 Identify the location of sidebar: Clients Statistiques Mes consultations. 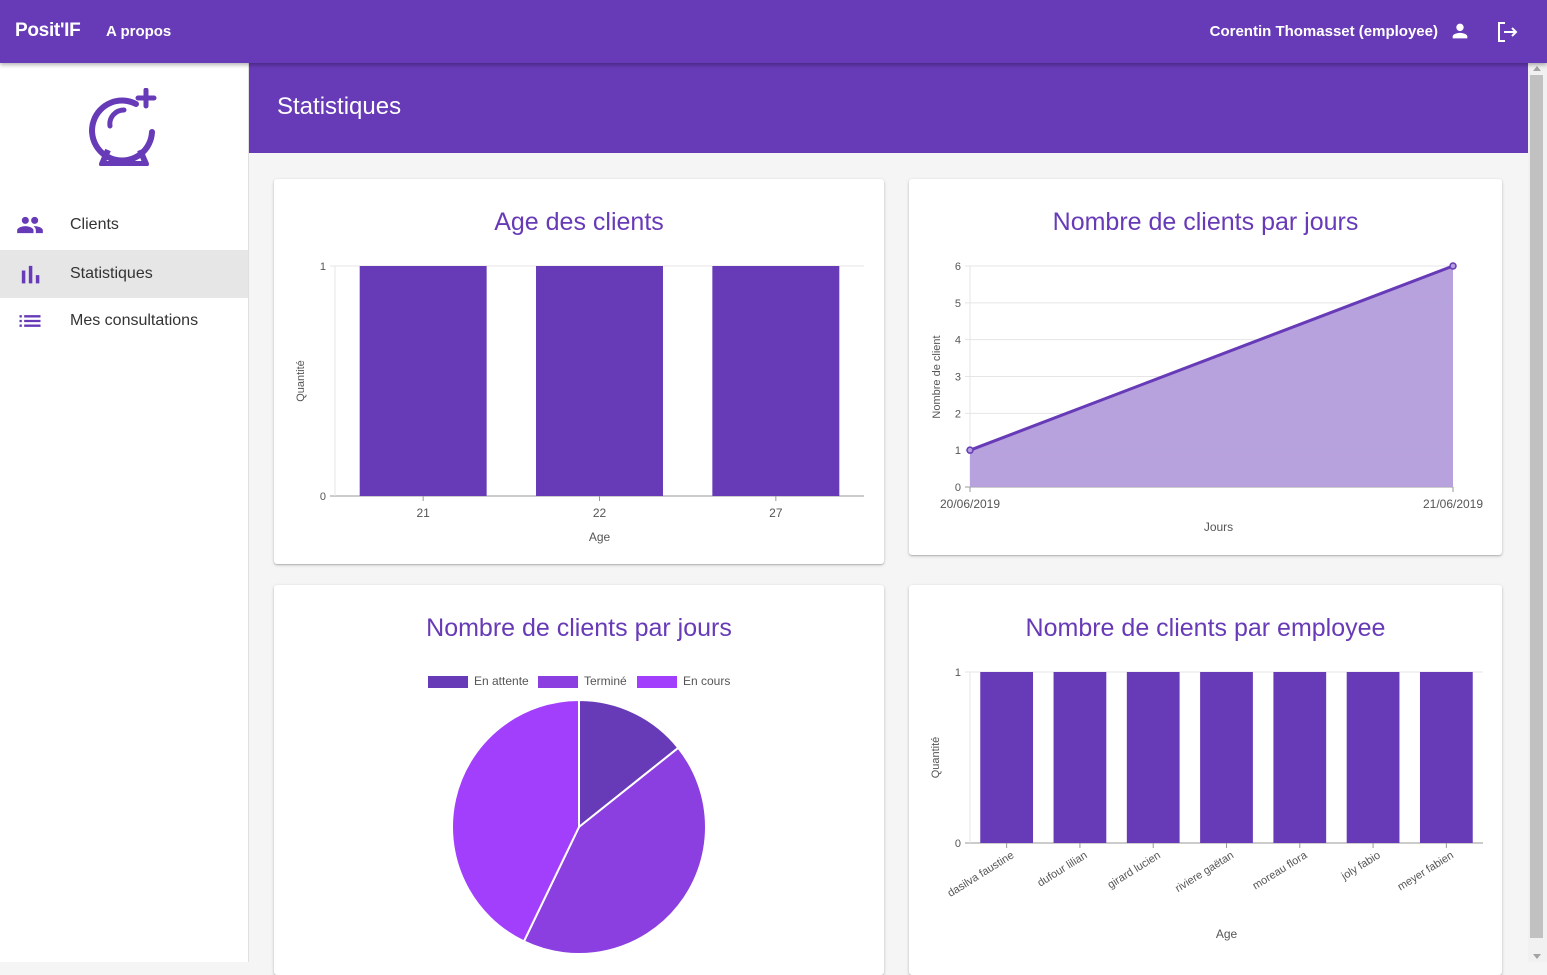
(124, 512).